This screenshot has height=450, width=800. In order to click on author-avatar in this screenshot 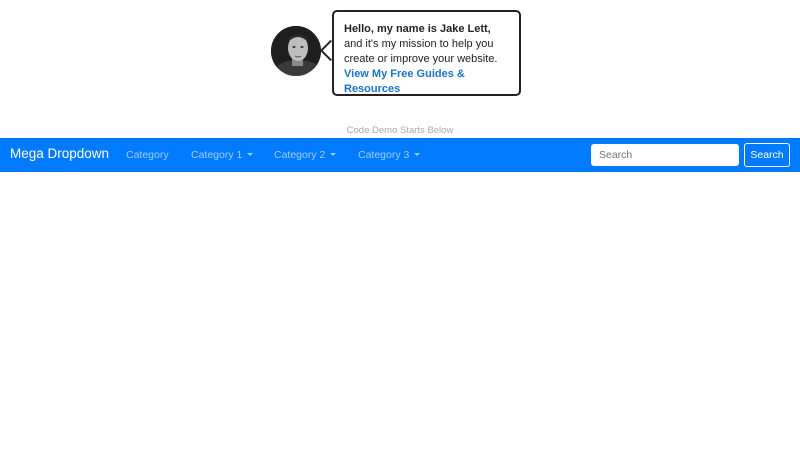, I will do `click(296, 51)`.